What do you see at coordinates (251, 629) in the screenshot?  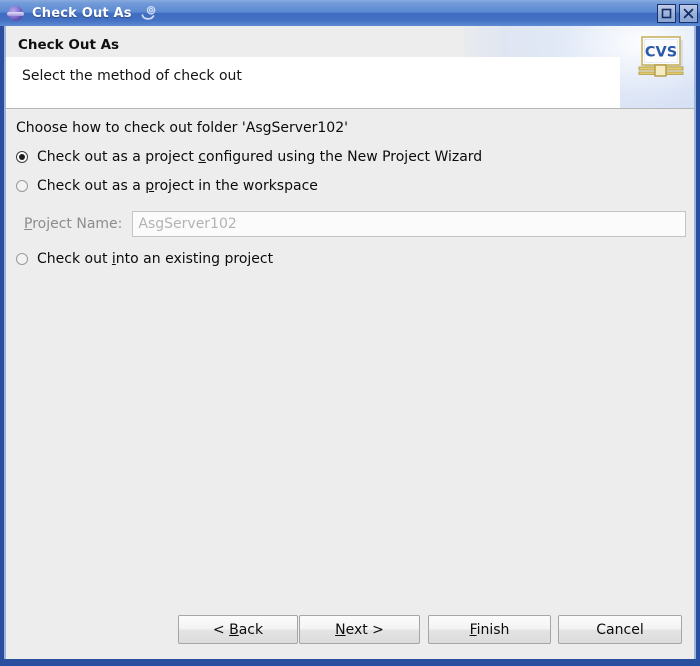 I see `back-button-suffix: ack` at bounding box center [251, 629].